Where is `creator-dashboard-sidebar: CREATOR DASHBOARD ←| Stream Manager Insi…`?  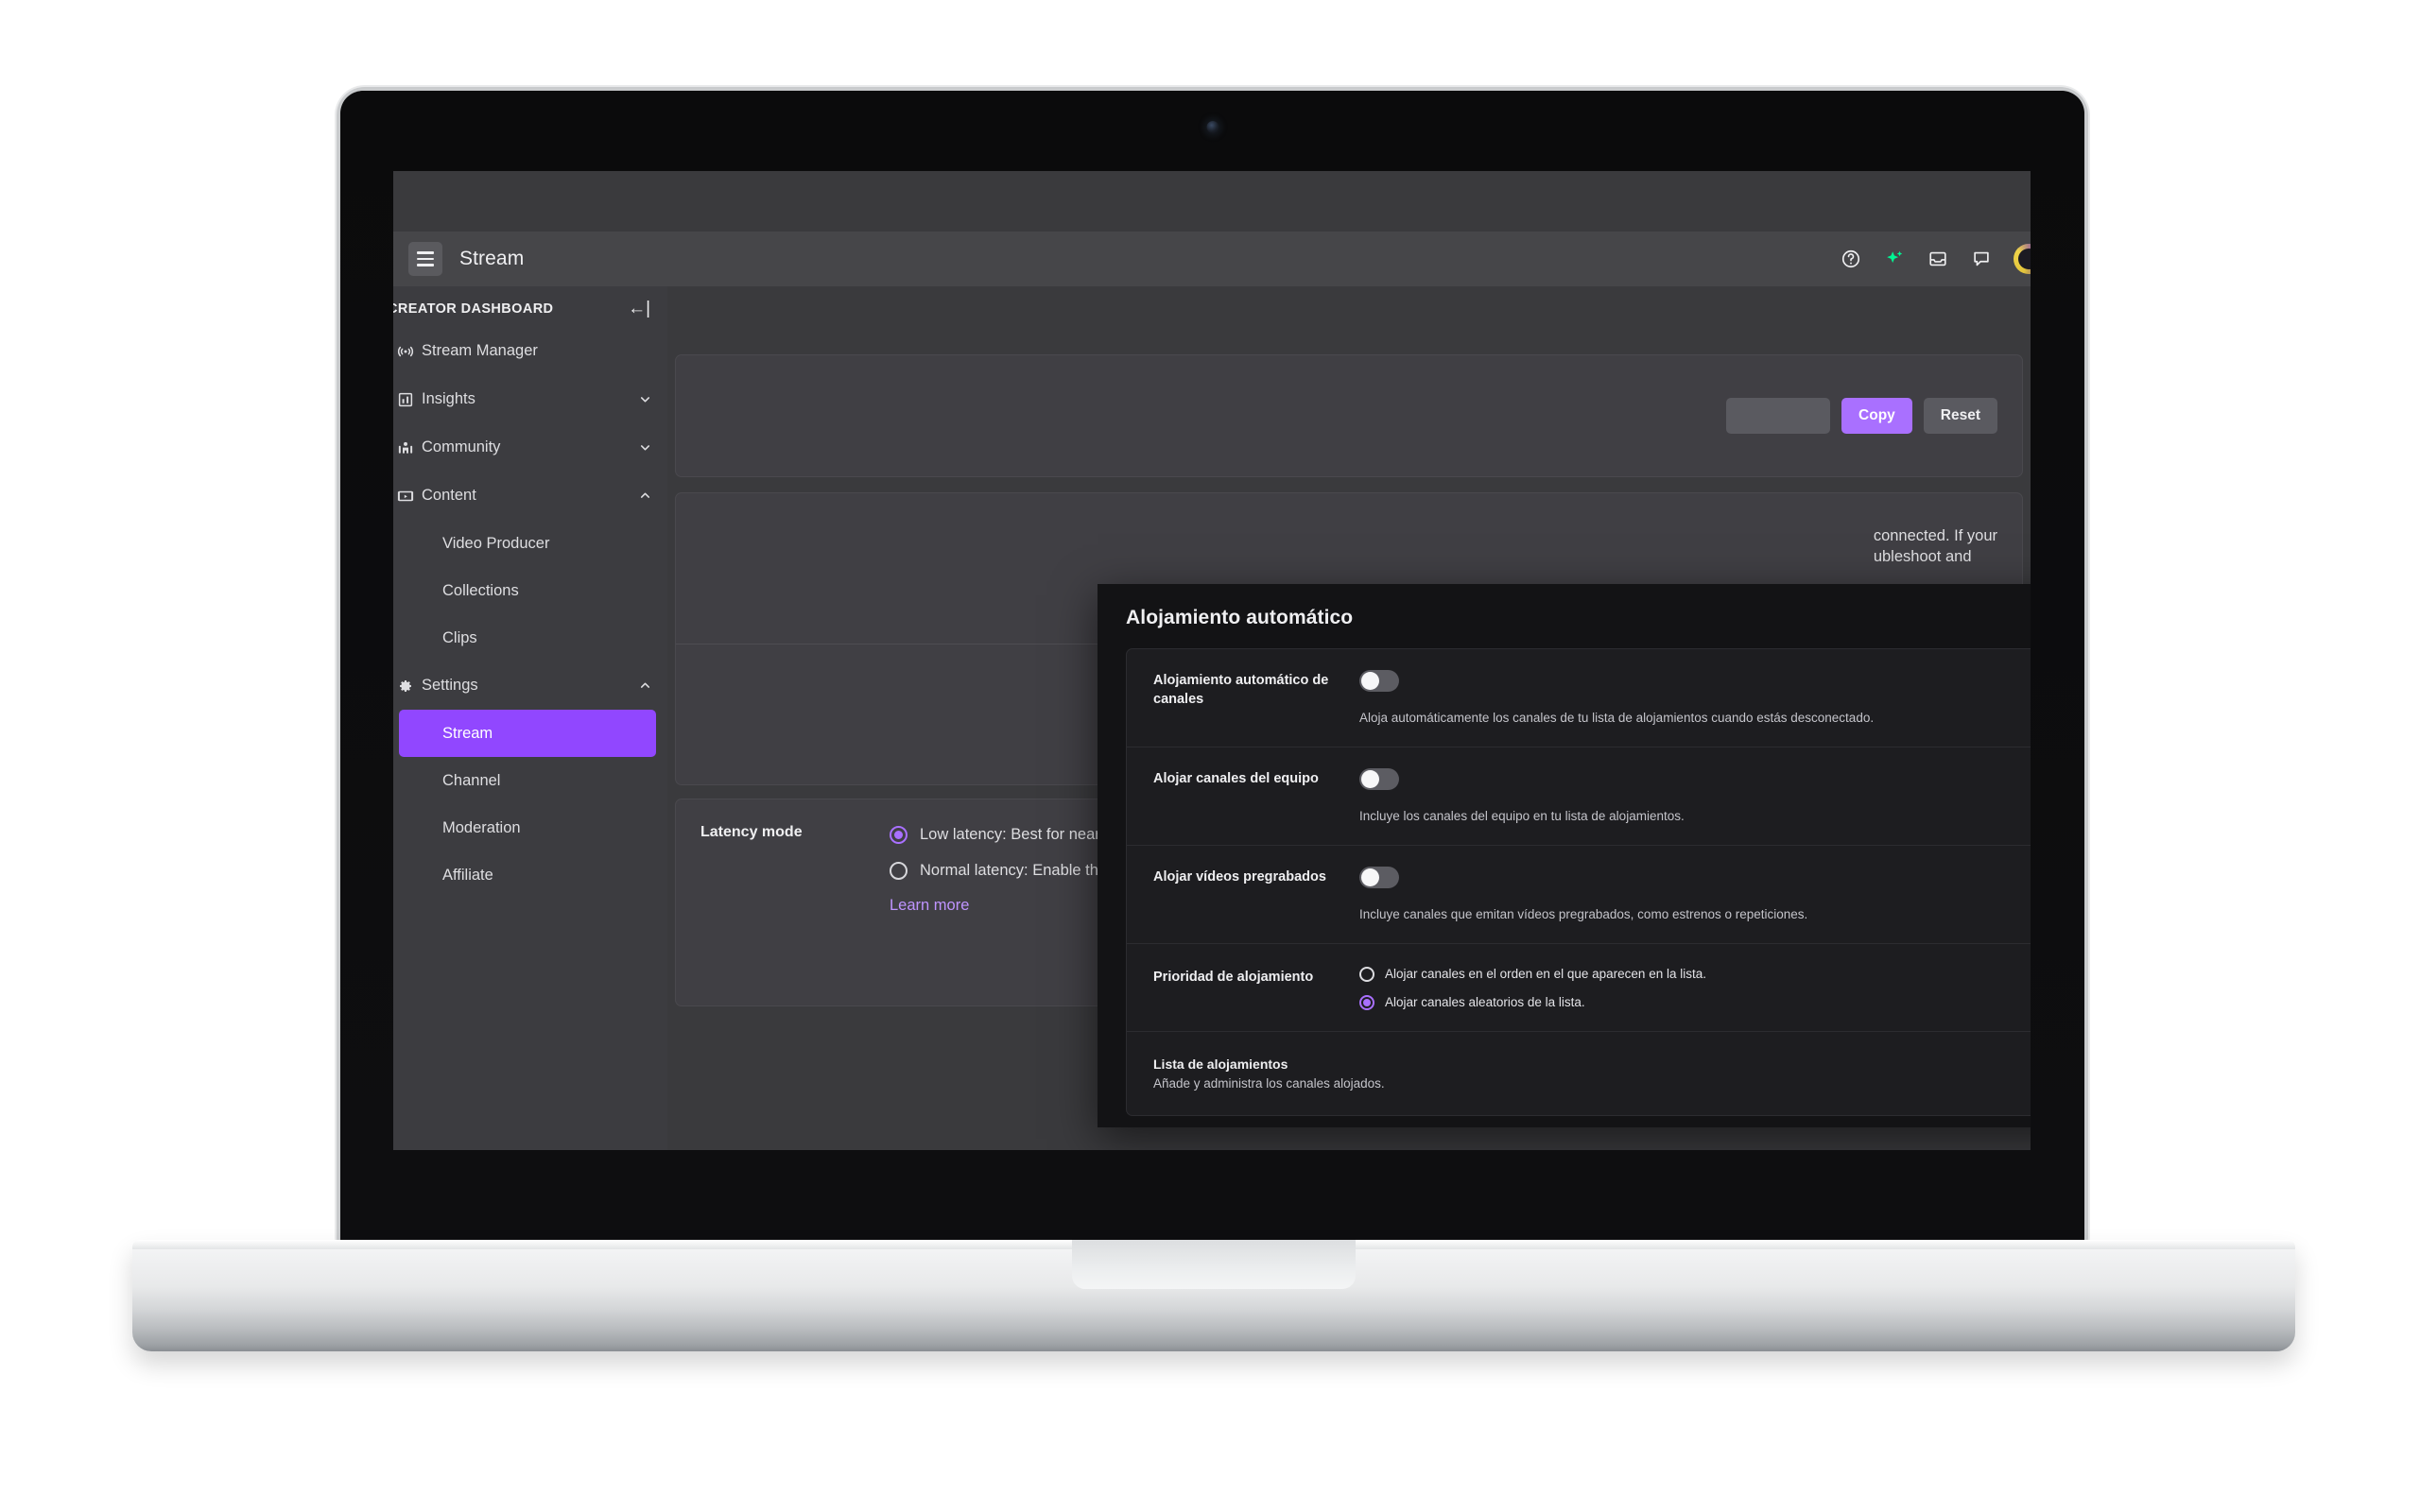 creator-dashboard-sidebar: CREATOR DASHBOARD ←| Stream Manager Insi… is located at coordinates (530, 718).